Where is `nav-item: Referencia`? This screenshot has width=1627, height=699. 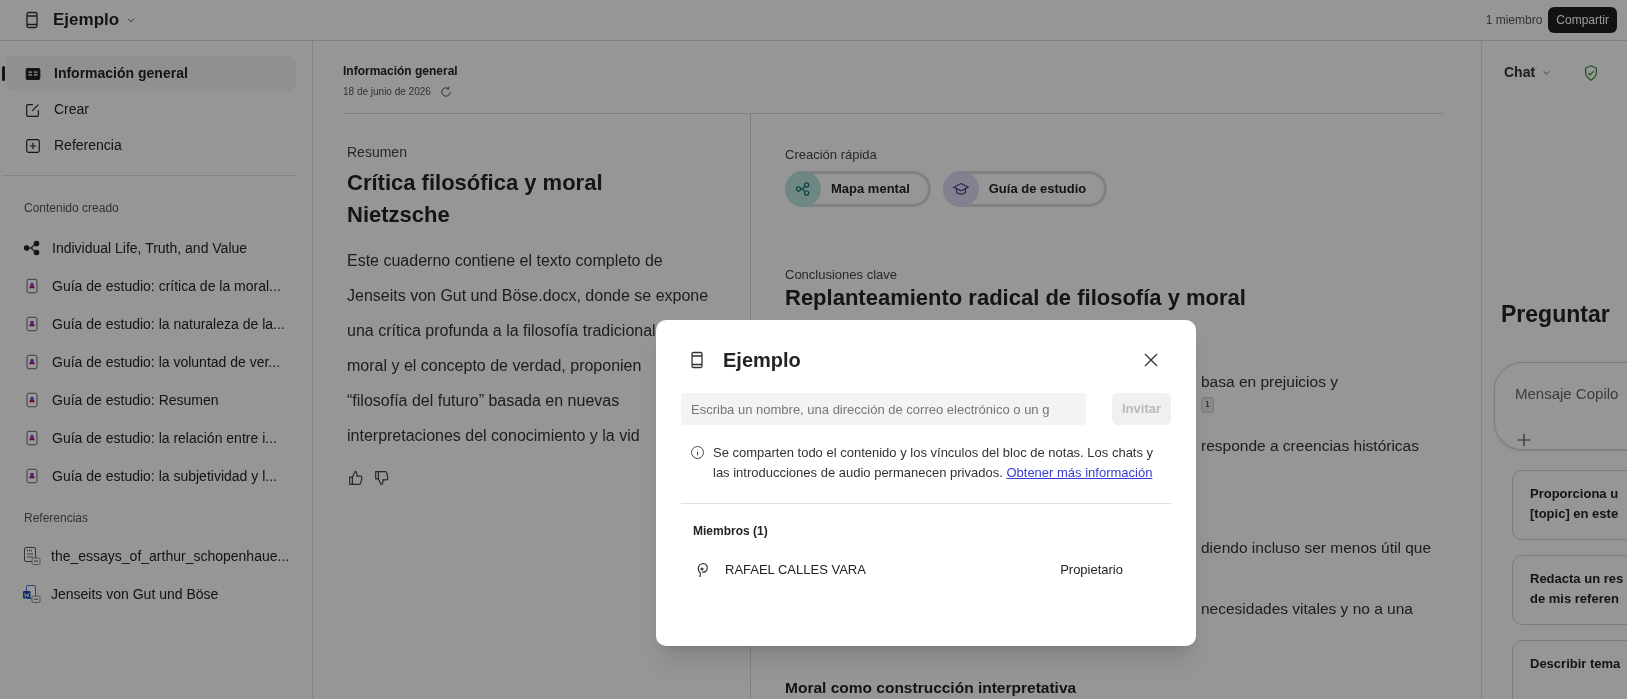
nav-item: Referencia is located at coordinates (151, 145).